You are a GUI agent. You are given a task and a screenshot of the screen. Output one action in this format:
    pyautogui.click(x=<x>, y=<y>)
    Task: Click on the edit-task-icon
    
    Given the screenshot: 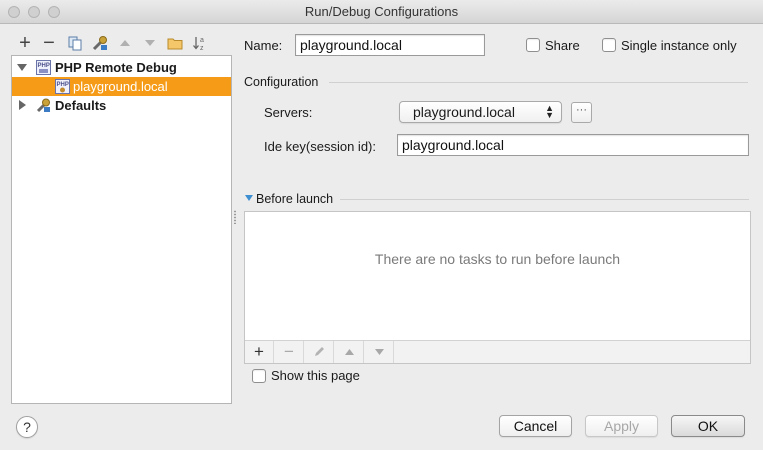 What is the action you would take?
    pyautogui.click(x=319, y=352)
    